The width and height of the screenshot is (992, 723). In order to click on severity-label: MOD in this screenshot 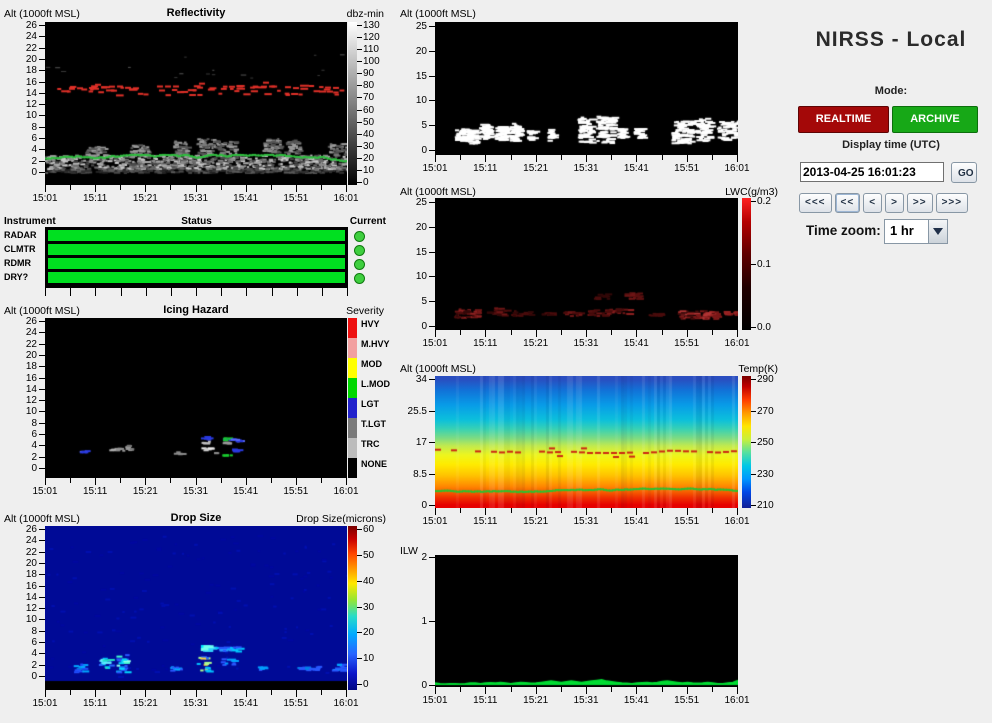, I will do `click(371, 364)`.